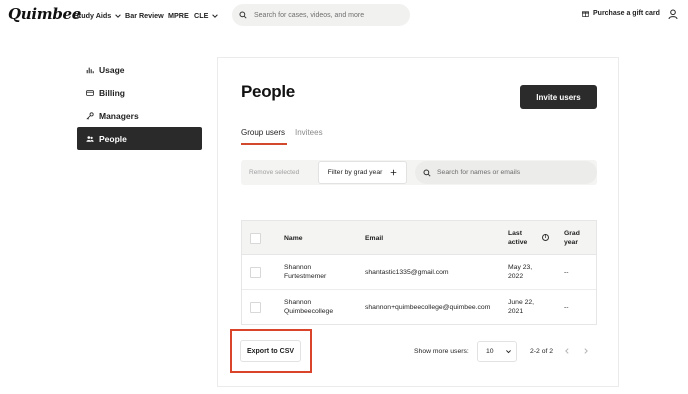 The width and height of the screenshot is (688, 394). I want to click on previous-page-icon, so click(567, 351).